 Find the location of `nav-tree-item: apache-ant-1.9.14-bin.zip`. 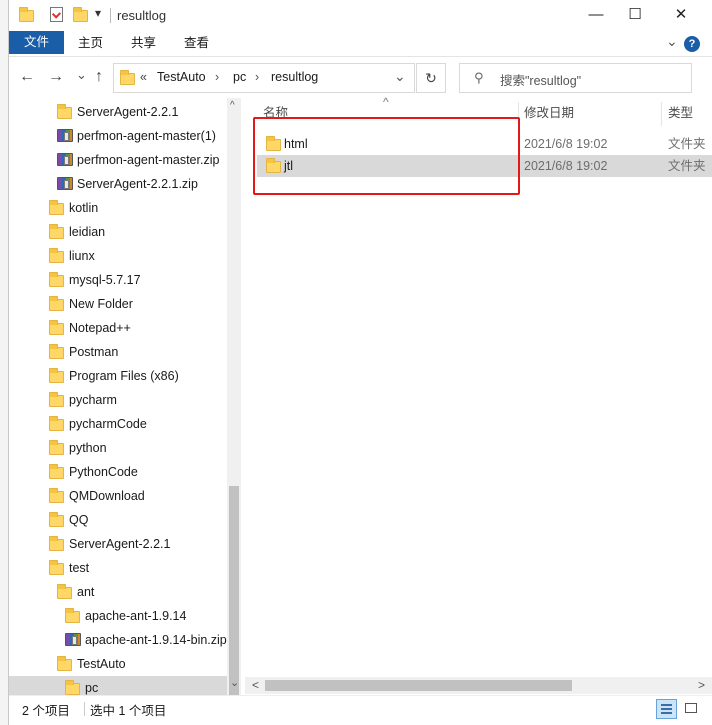

nav-tree-item: apache-ant-1.9.14-bin.zip is located at coordinates (125, 640).